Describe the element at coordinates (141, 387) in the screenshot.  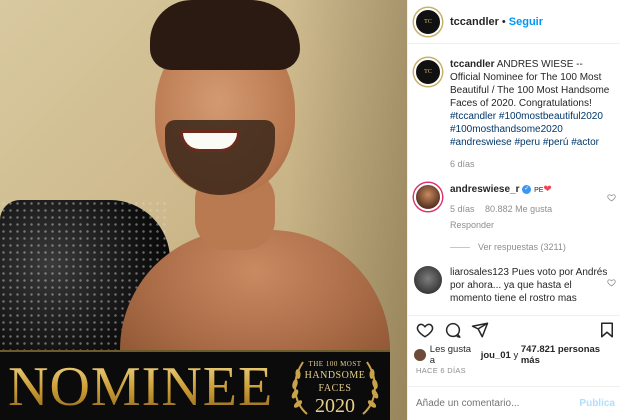
I see `nominee-text: NOMINEE` at that location.